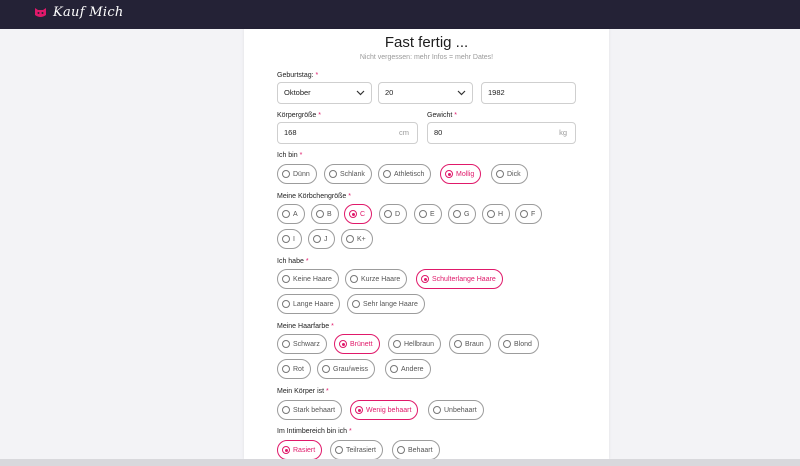 The width and height of the screenshot is (800, 466). Describe the element at coordinates (294, 369) in the screenshot. I see `hair-color-option: Rot` at that location.